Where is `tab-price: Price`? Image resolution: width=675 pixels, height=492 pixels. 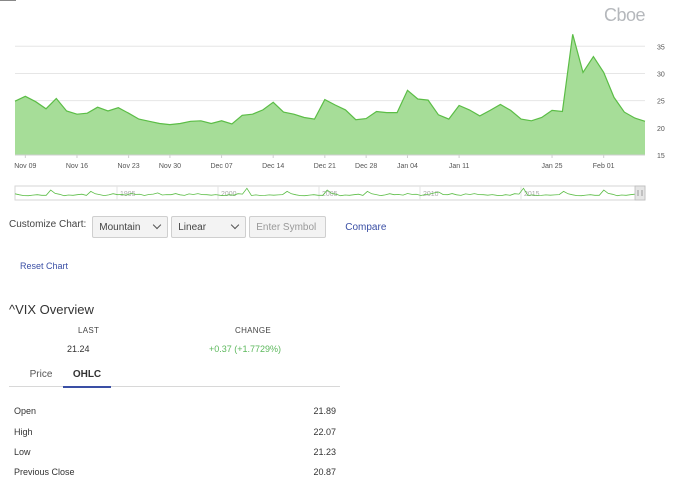 tab-price: Price is located at coordinates (41, 374).